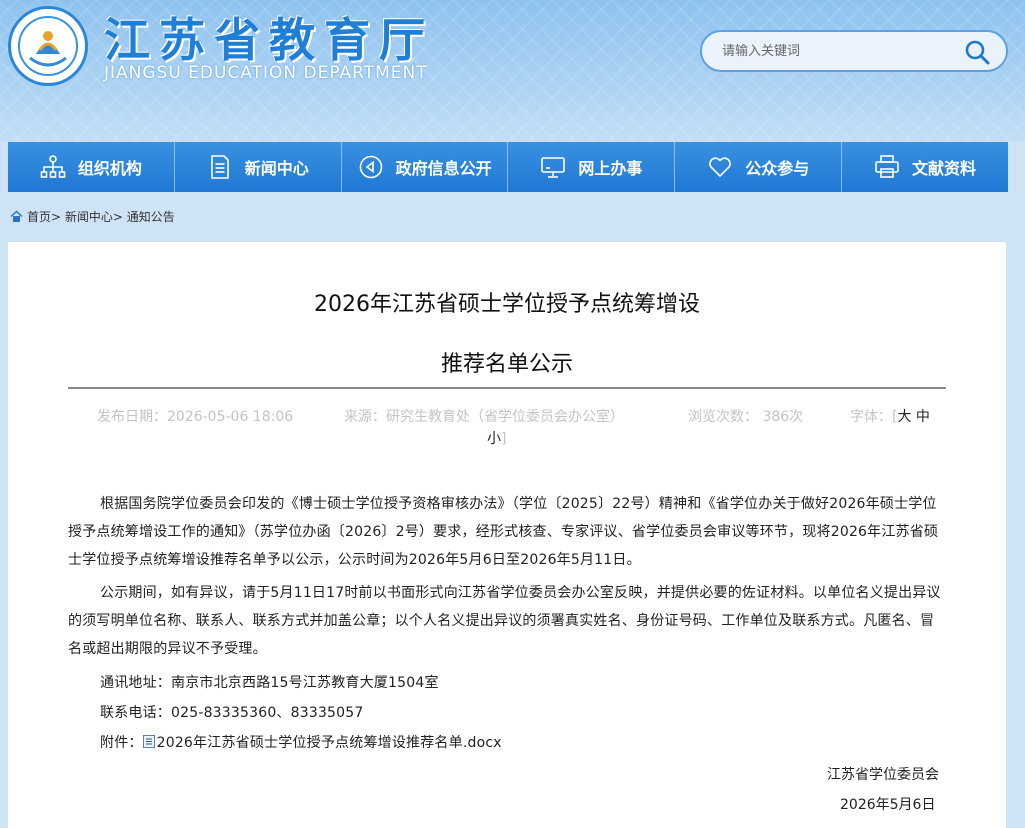 This screenshot has width=1025, height=828. I want to click on signature-org: 江苏省学位委员会, so click(883, 775).